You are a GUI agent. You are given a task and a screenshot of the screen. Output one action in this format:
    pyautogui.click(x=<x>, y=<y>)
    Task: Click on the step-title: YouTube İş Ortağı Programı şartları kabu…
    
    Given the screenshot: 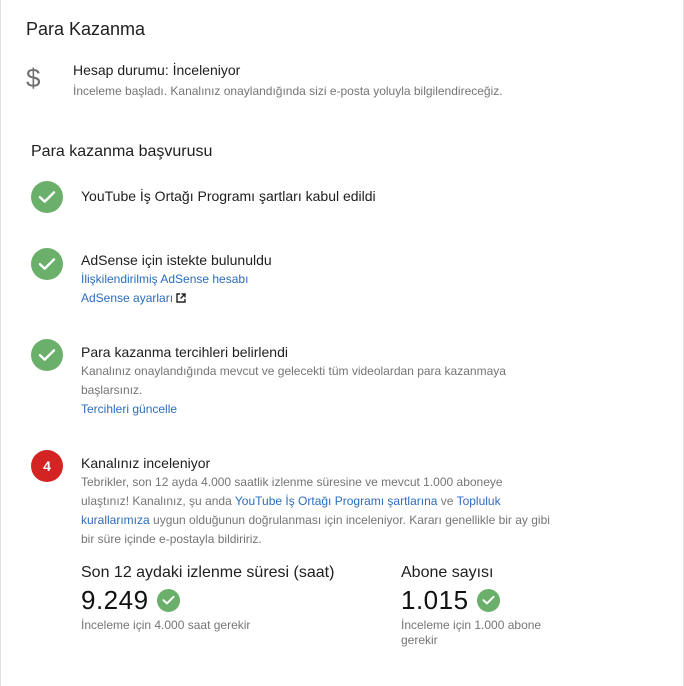 What is the action you would take?
    pyautogui.click(x=228, y=196)
    